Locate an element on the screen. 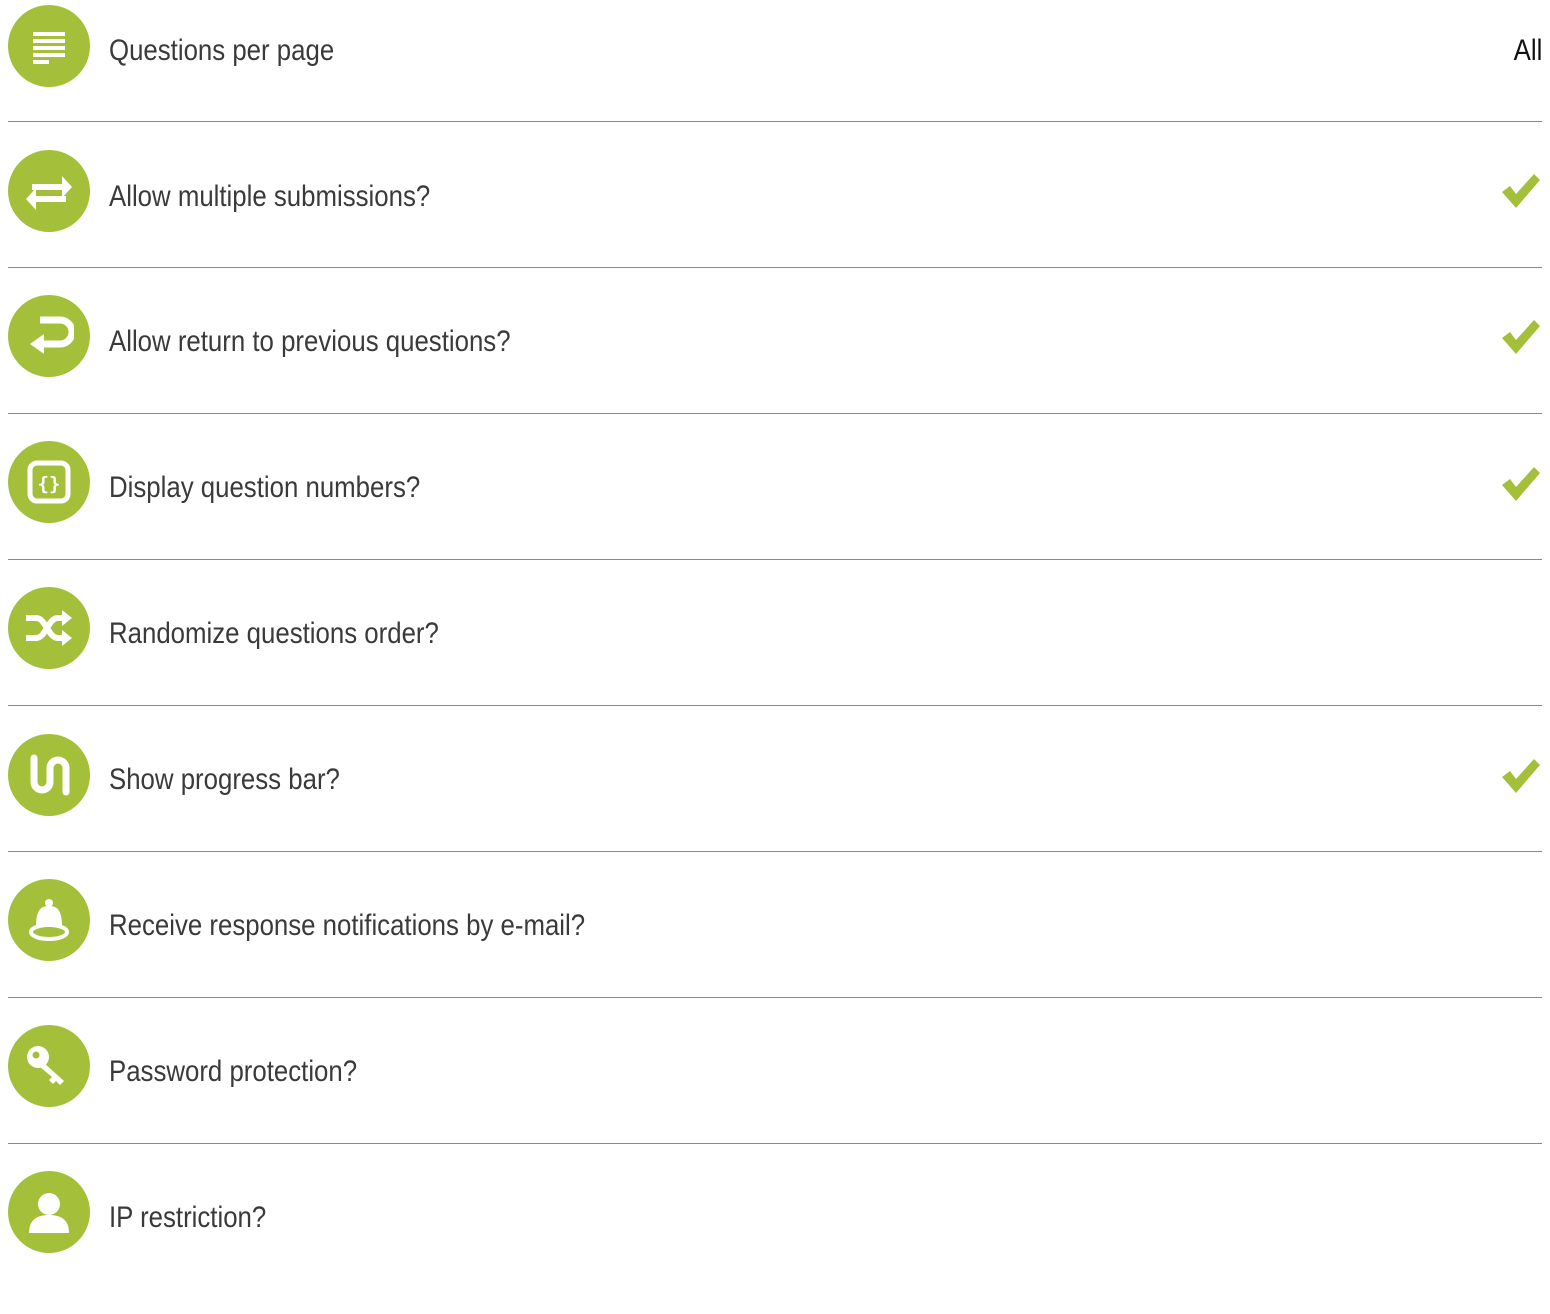 The height and width of the screenshot is (1314, 1550). repeat-icon is located at coordinates (49, 191).